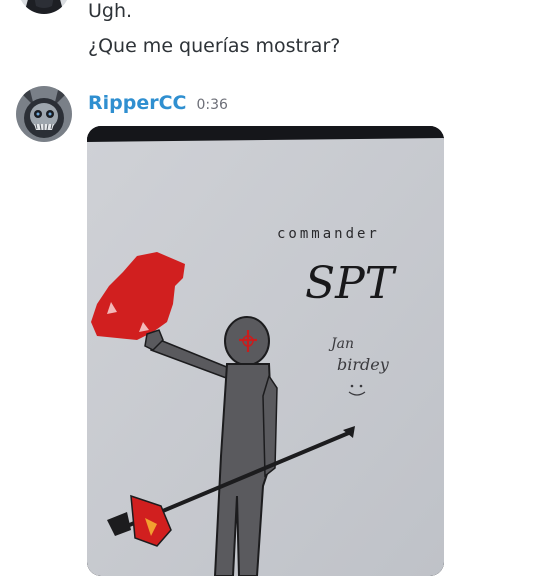  What do you see at coordinates (328, 234) in the screenshot?
I see `drawing-title-text: commander` at bounding box center [328, 234].